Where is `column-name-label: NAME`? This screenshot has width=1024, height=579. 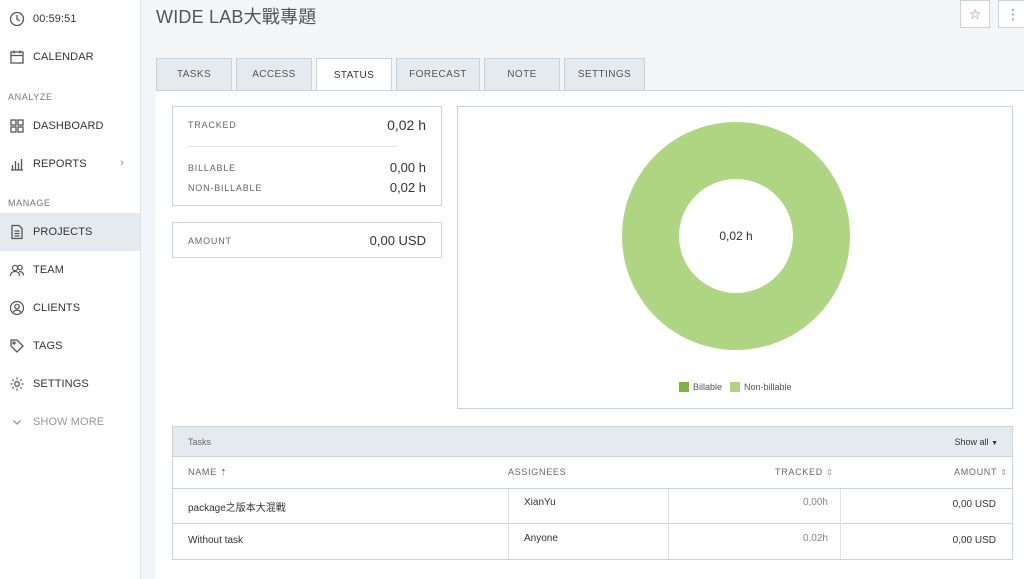
column-name-label: NAME is located at coordinates (202, 472).